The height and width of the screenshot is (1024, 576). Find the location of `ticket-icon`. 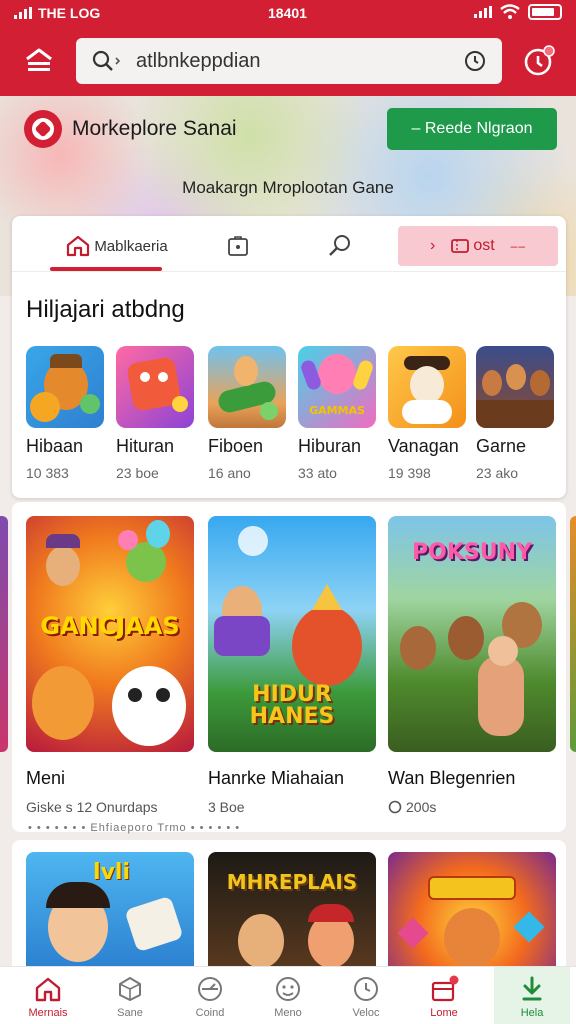

ticket-icon is located at coordinates (460, 246).